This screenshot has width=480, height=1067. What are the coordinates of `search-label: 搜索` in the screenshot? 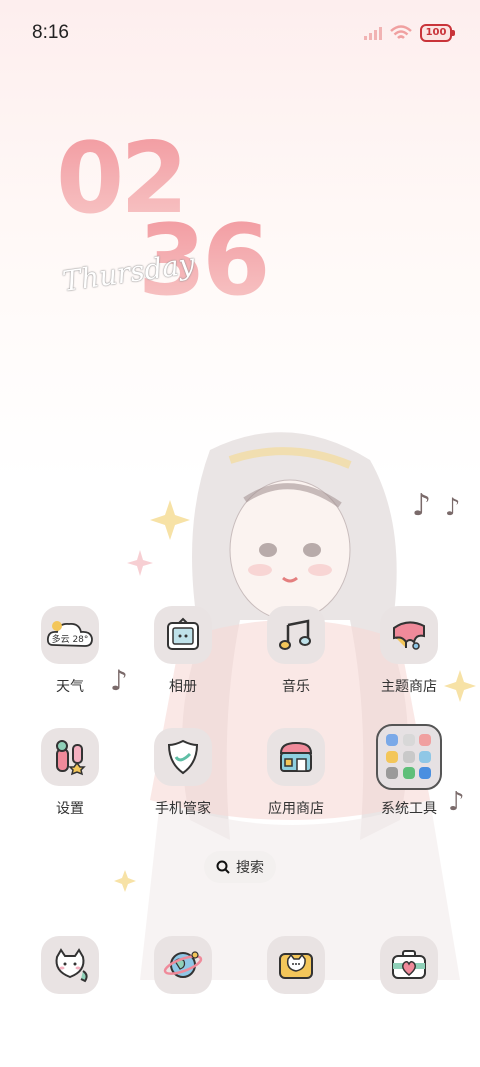 It's located at (250, 868).